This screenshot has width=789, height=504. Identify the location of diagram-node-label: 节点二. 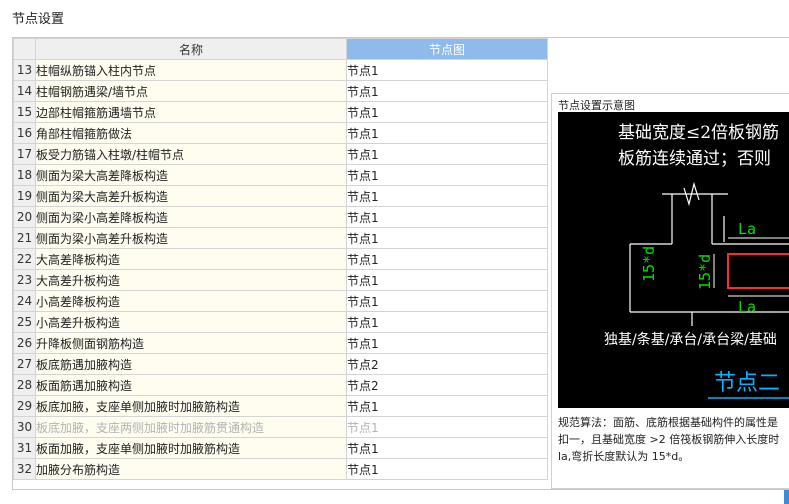
(747, 383).